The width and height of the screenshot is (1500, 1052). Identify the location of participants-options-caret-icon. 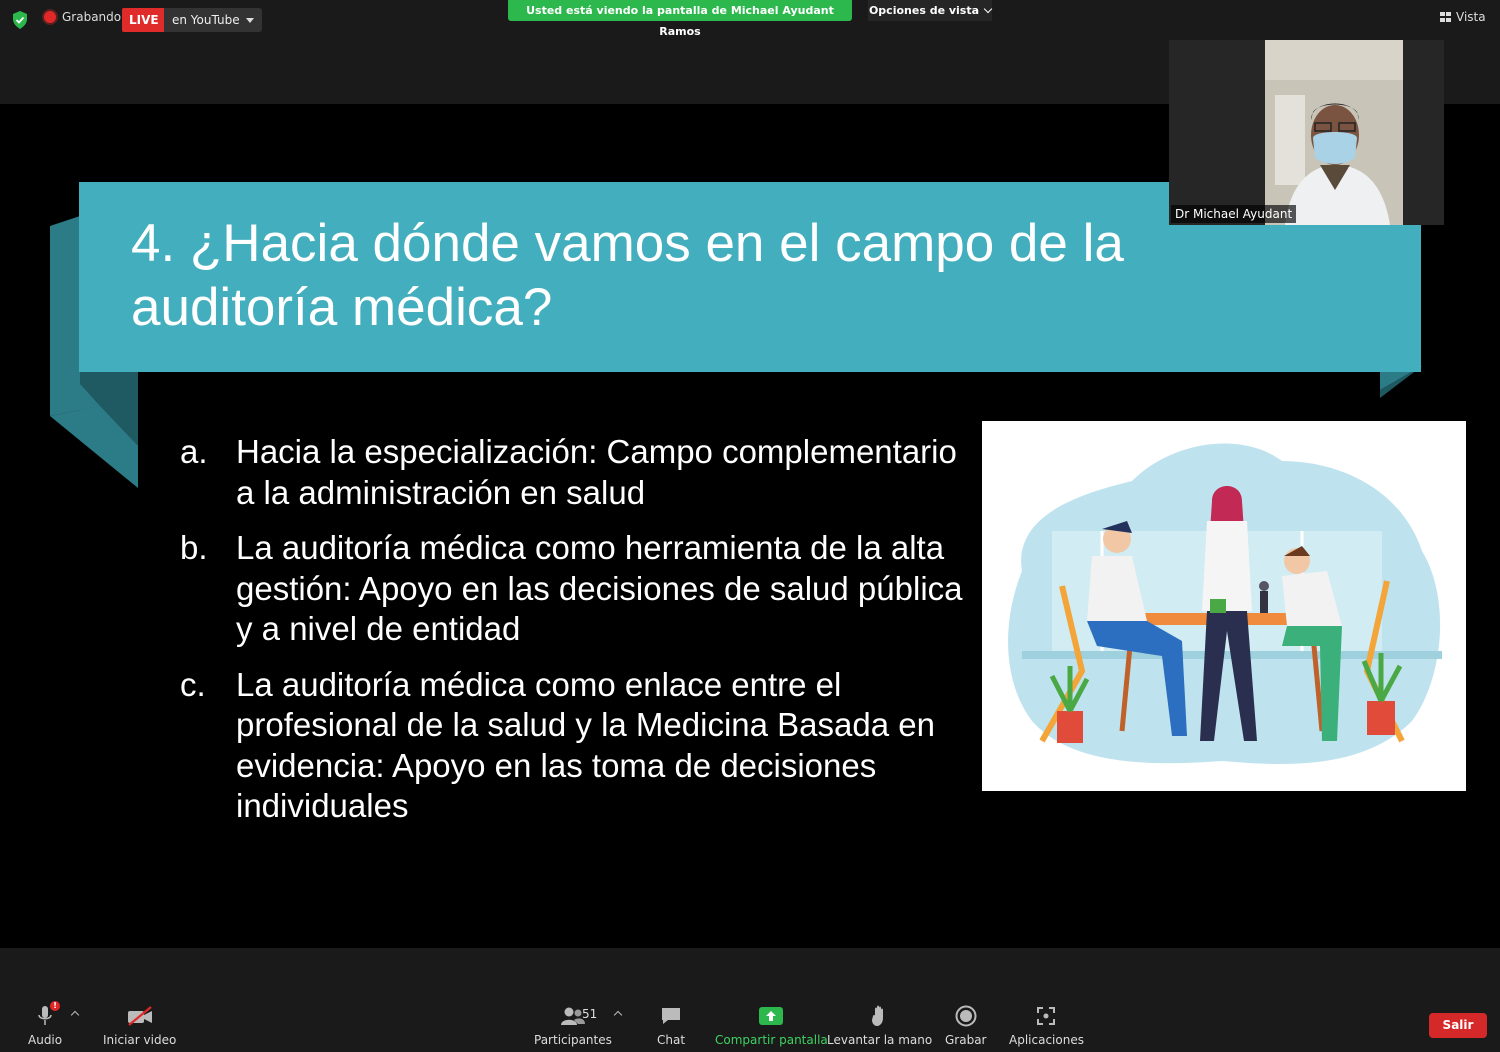
(618, 1015).